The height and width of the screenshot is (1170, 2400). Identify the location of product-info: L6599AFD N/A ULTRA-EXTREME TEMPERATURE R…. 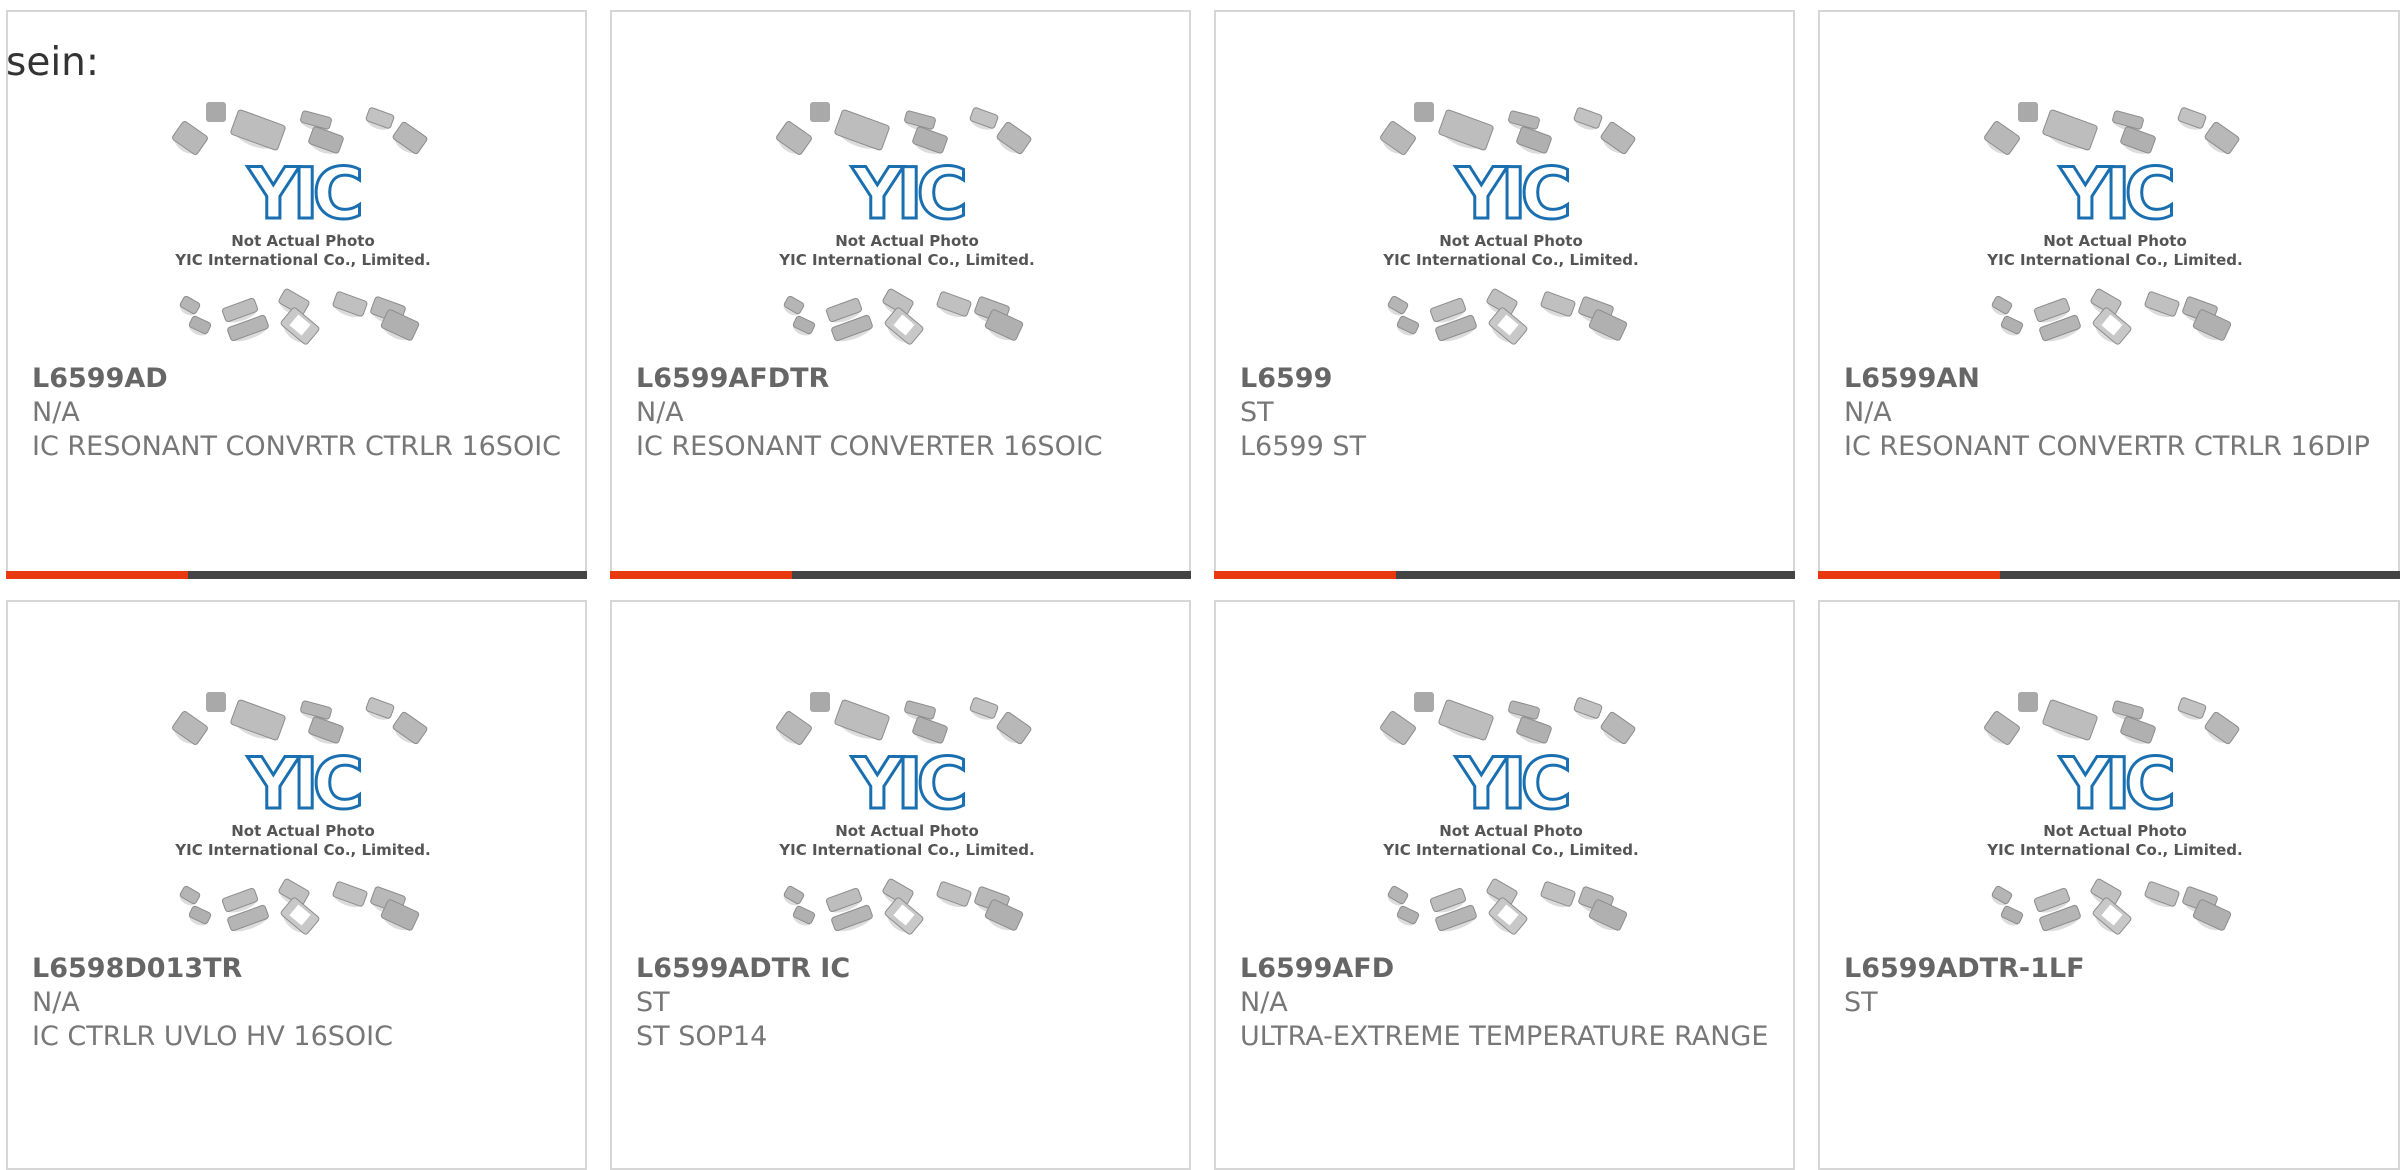
(1504, 1003).